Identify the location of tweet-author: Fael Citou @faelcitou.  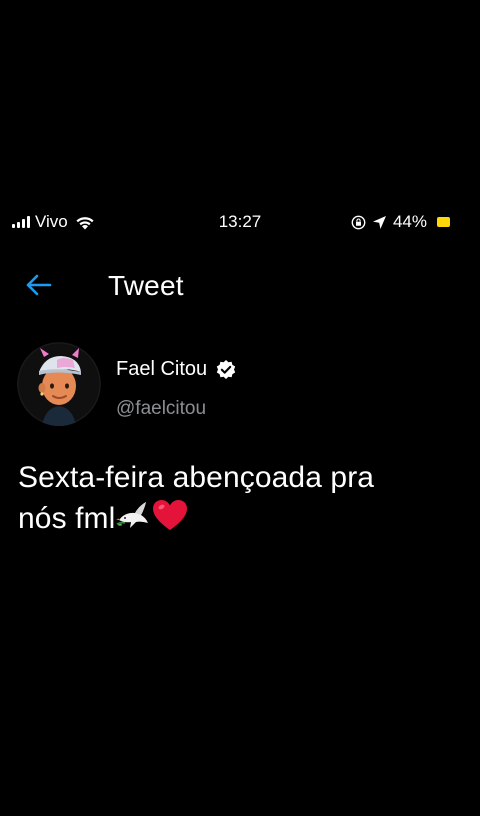
(237, 387).